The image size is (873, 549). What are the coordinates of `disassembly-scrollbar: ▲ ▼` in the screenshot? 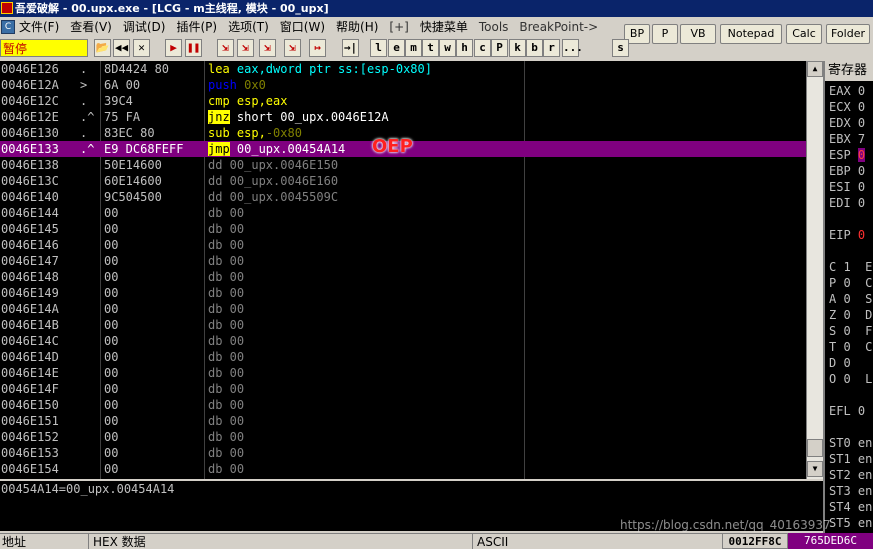 It's located at (814, 270).